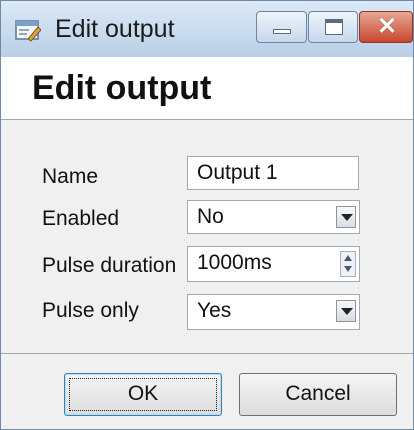 This screenshot has height=430, width=414. I want to click on pulse-only-select: Yes, so click(273, 312).